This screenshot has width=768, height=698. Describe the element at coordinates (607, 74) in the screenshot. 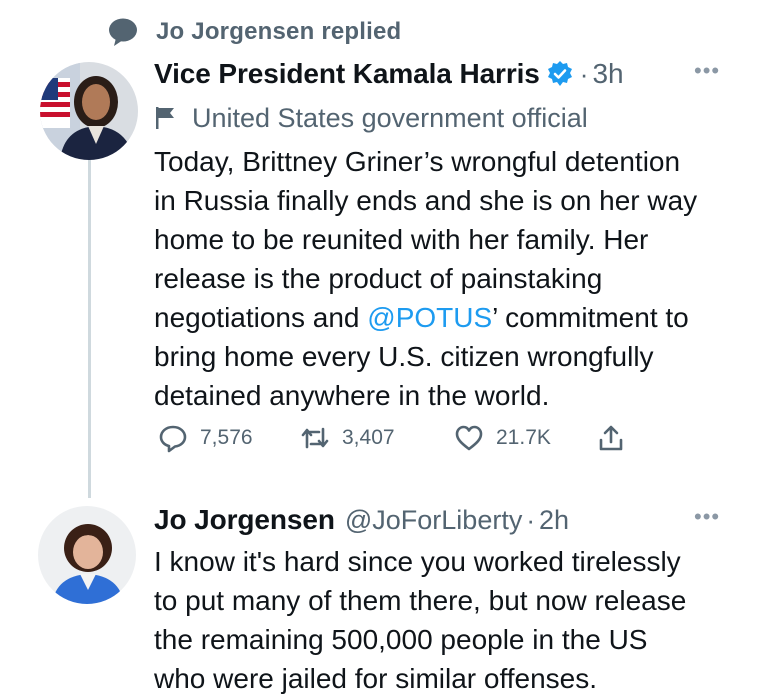

I see `tweet-time: 3h` at that location.